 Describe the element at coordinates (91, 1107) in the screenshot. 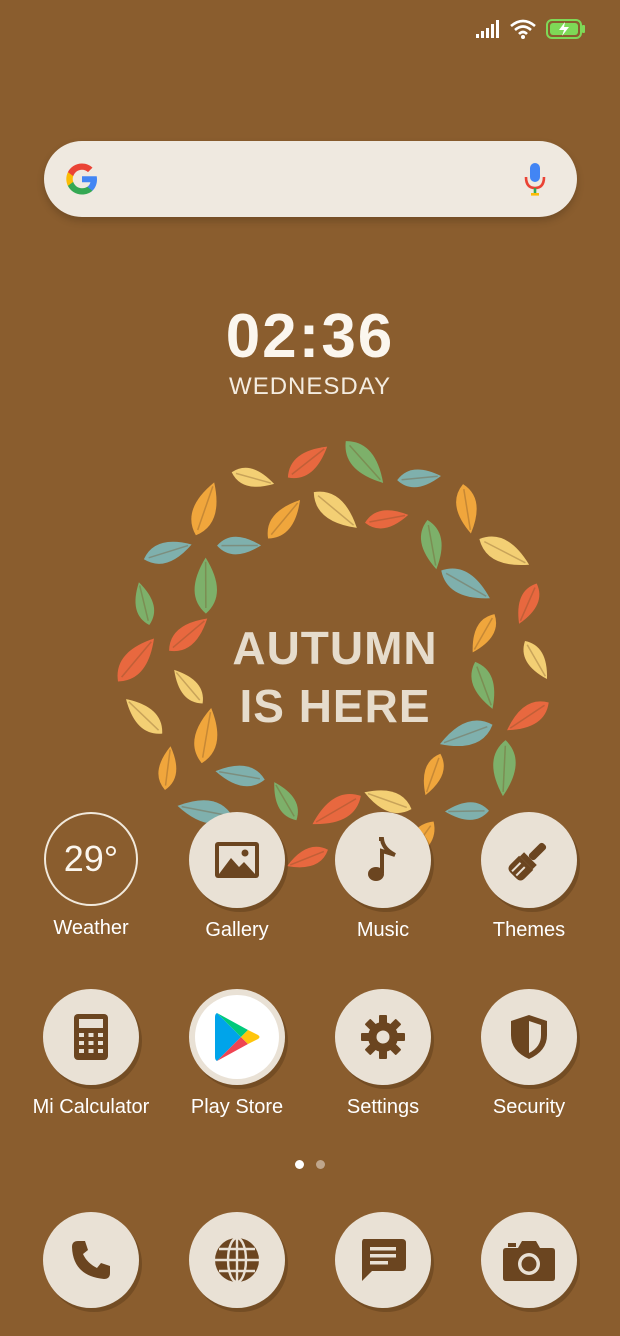

I see `app-label: Mi Calculator` at that location.